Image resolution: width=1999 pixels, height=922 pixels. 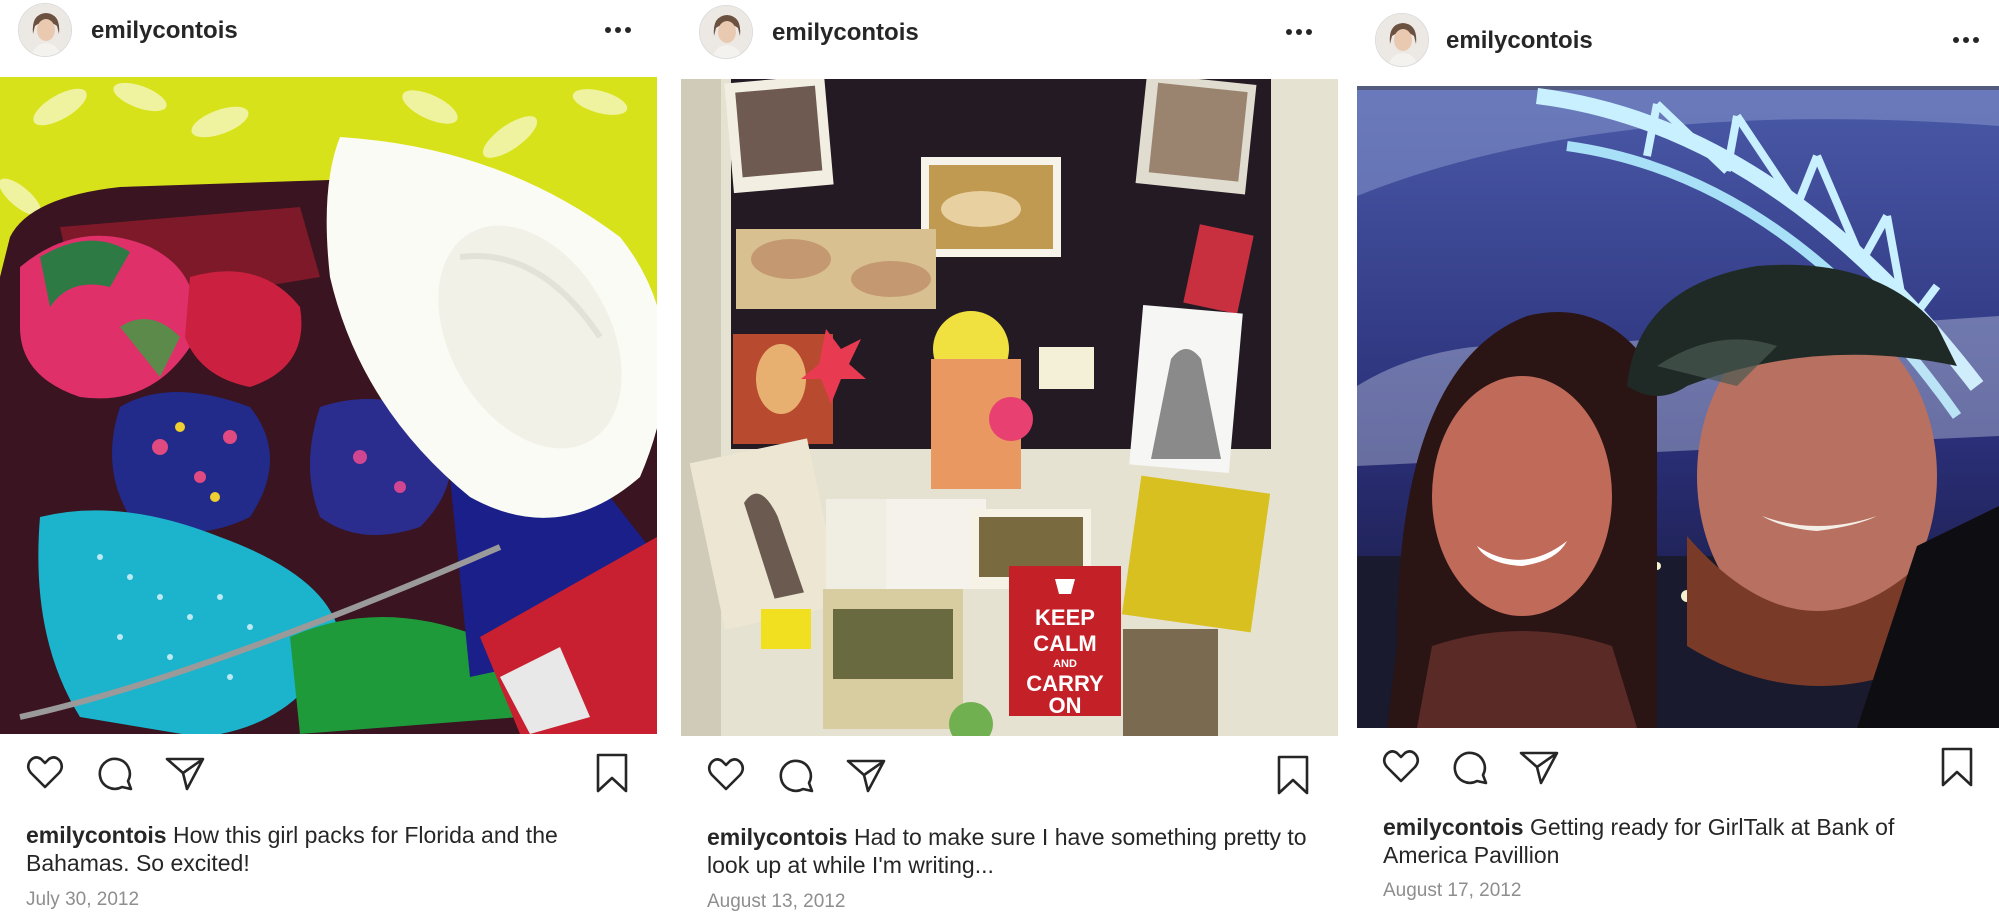 I want to click on post-date: August 13, 2012, so click(x=776, y=902).